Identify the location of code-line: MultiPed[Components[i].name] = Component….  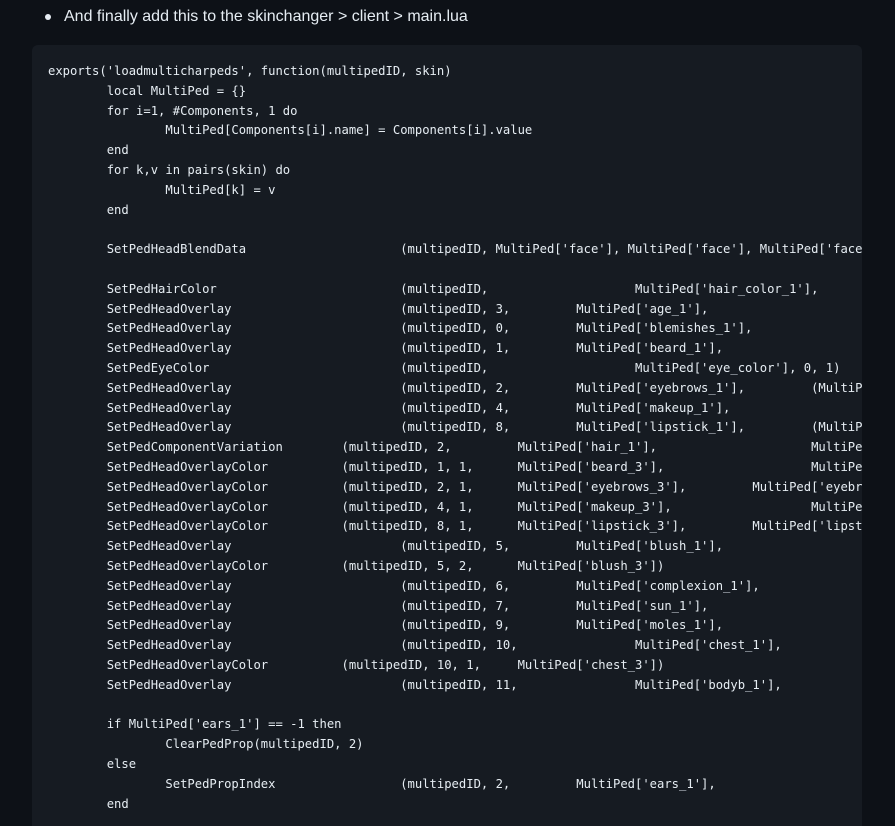
(290, 130).